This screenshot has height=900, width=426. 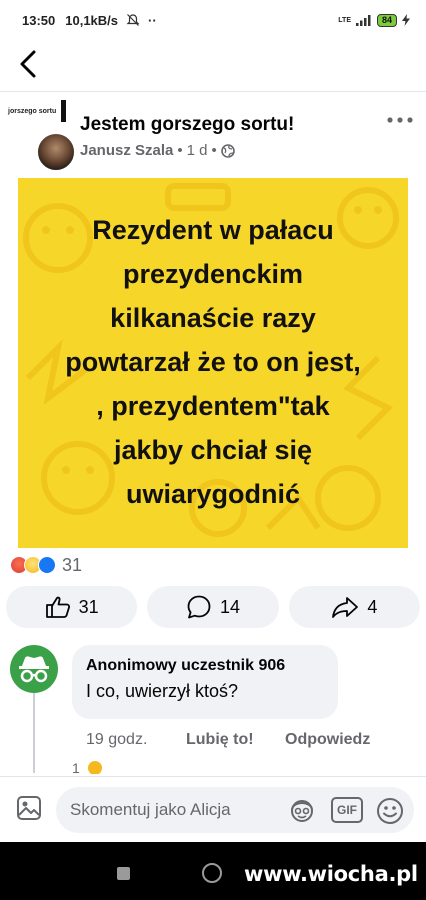 I want to click on thumbs-up-icon, so click(x=57, y=607).